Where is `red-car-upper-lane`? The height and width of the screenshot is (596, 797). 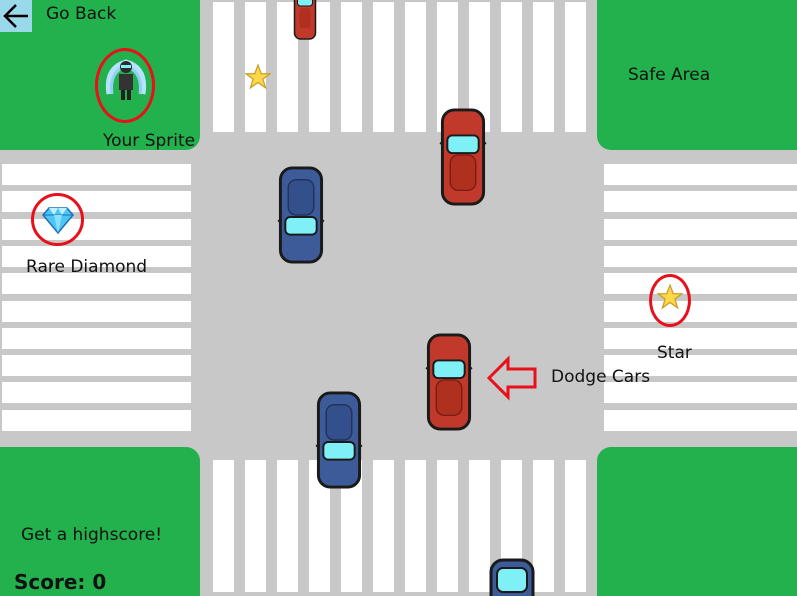 red-car-upper-lane is located at coordinates (463, 157).